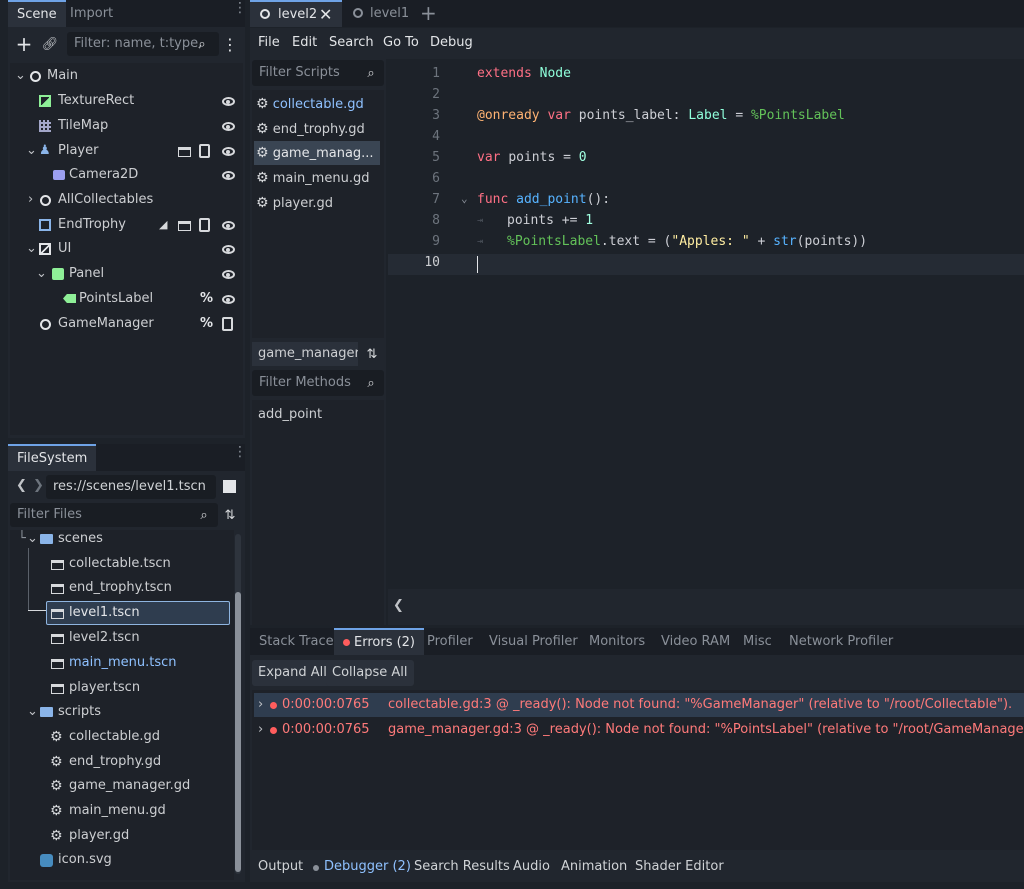 This screenshot has width=1024, height=889. I want to click on script-item: ⚙ player.gd, so click(319, 203).